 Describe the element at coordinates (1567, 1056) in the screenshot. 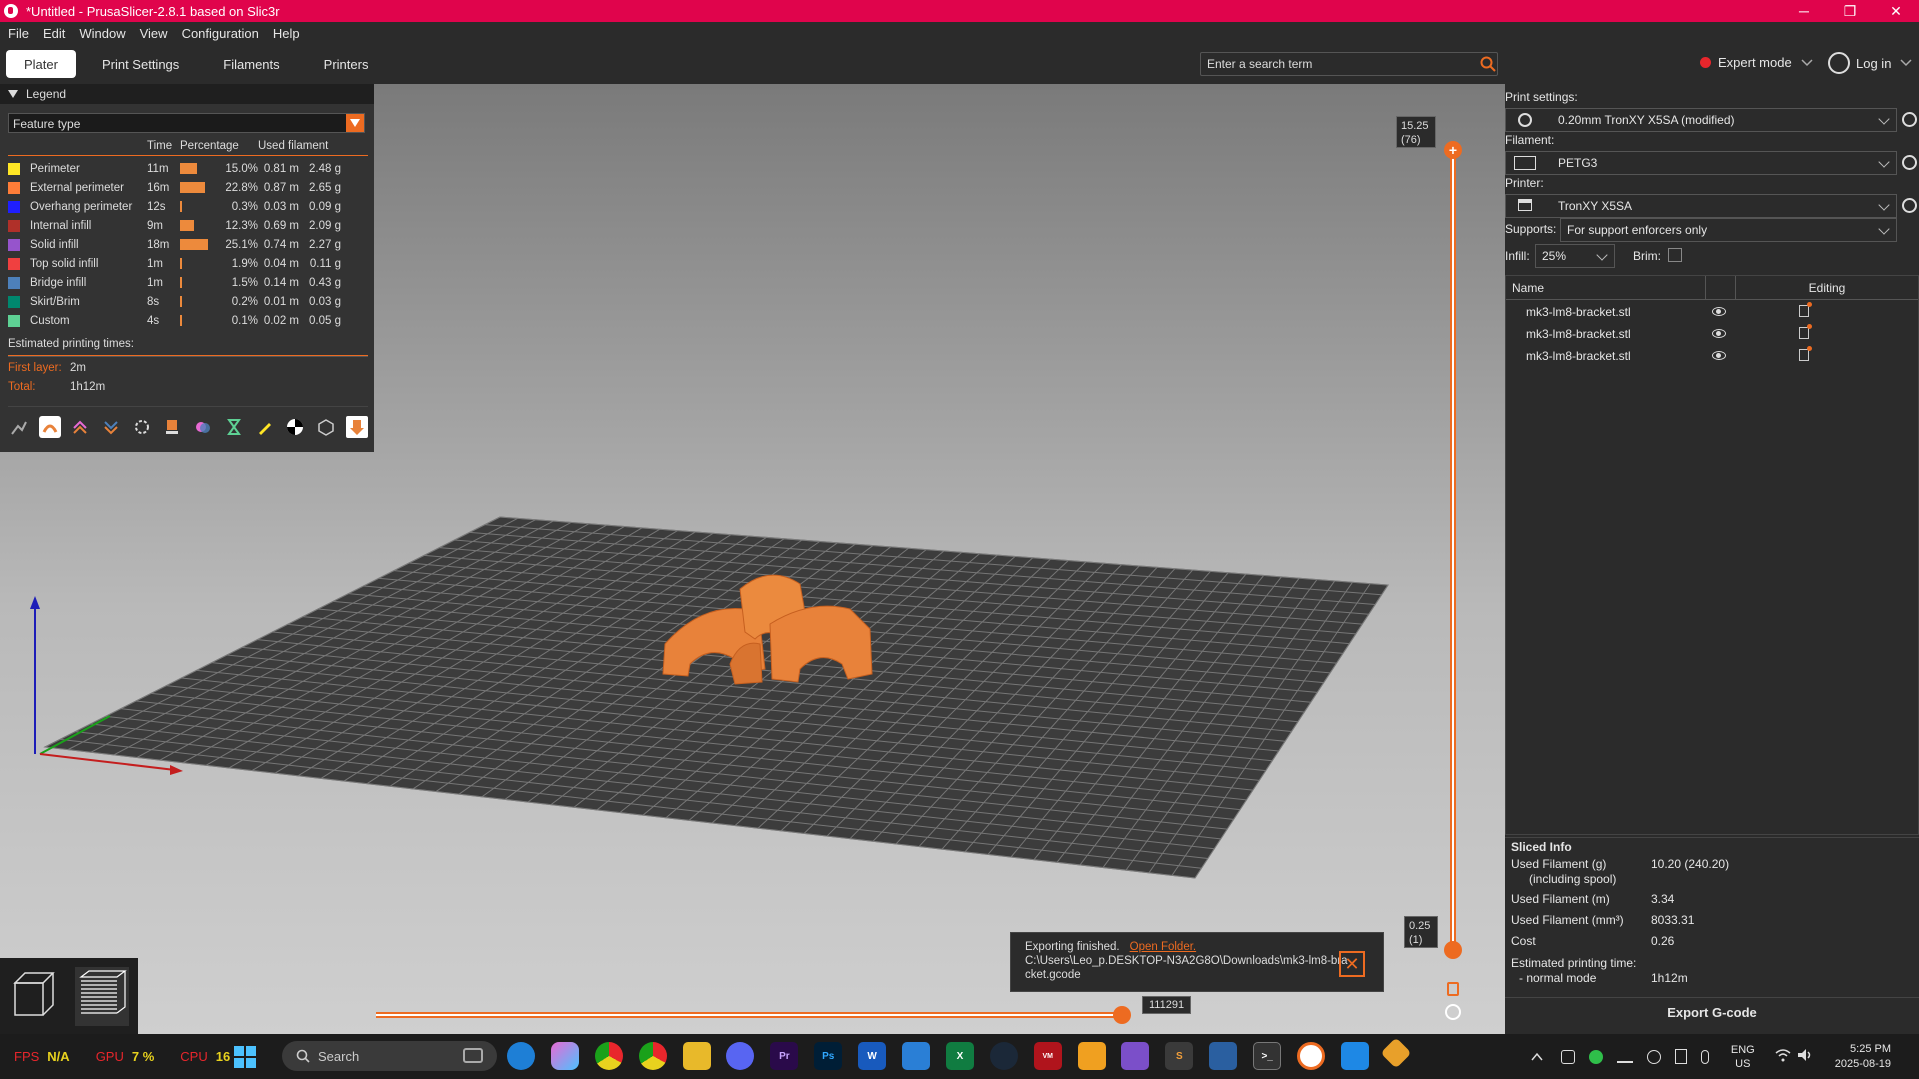

I see `tray-app-icon` at that location.